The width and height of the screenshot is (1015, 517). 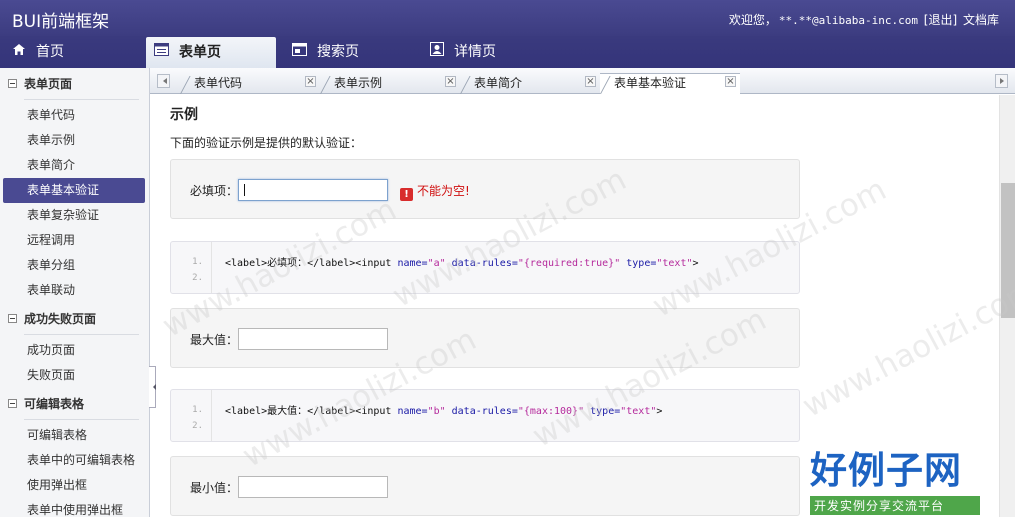 I want to click on field-label-min: 最小值：, so click(x=214, y=488).